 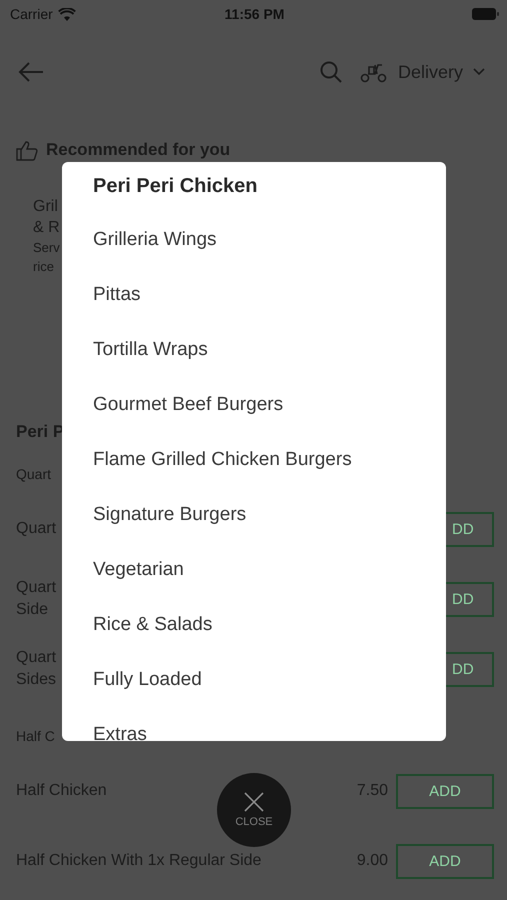 I want to click on category-option: Tortilla Wraps, so click(x=150, y=349).